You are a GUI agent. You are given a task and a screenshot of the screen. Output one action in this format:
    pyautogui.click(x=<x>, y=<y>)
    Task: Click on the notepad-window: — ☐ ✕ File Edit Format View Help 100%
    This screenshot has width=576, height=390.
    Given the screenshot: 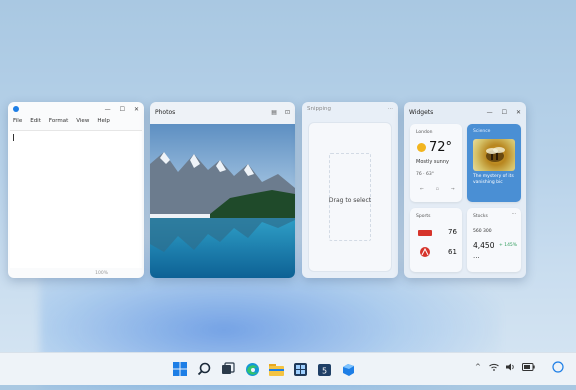 What is the action you would take?
    pyautogui.click(x=76, y=190)
    